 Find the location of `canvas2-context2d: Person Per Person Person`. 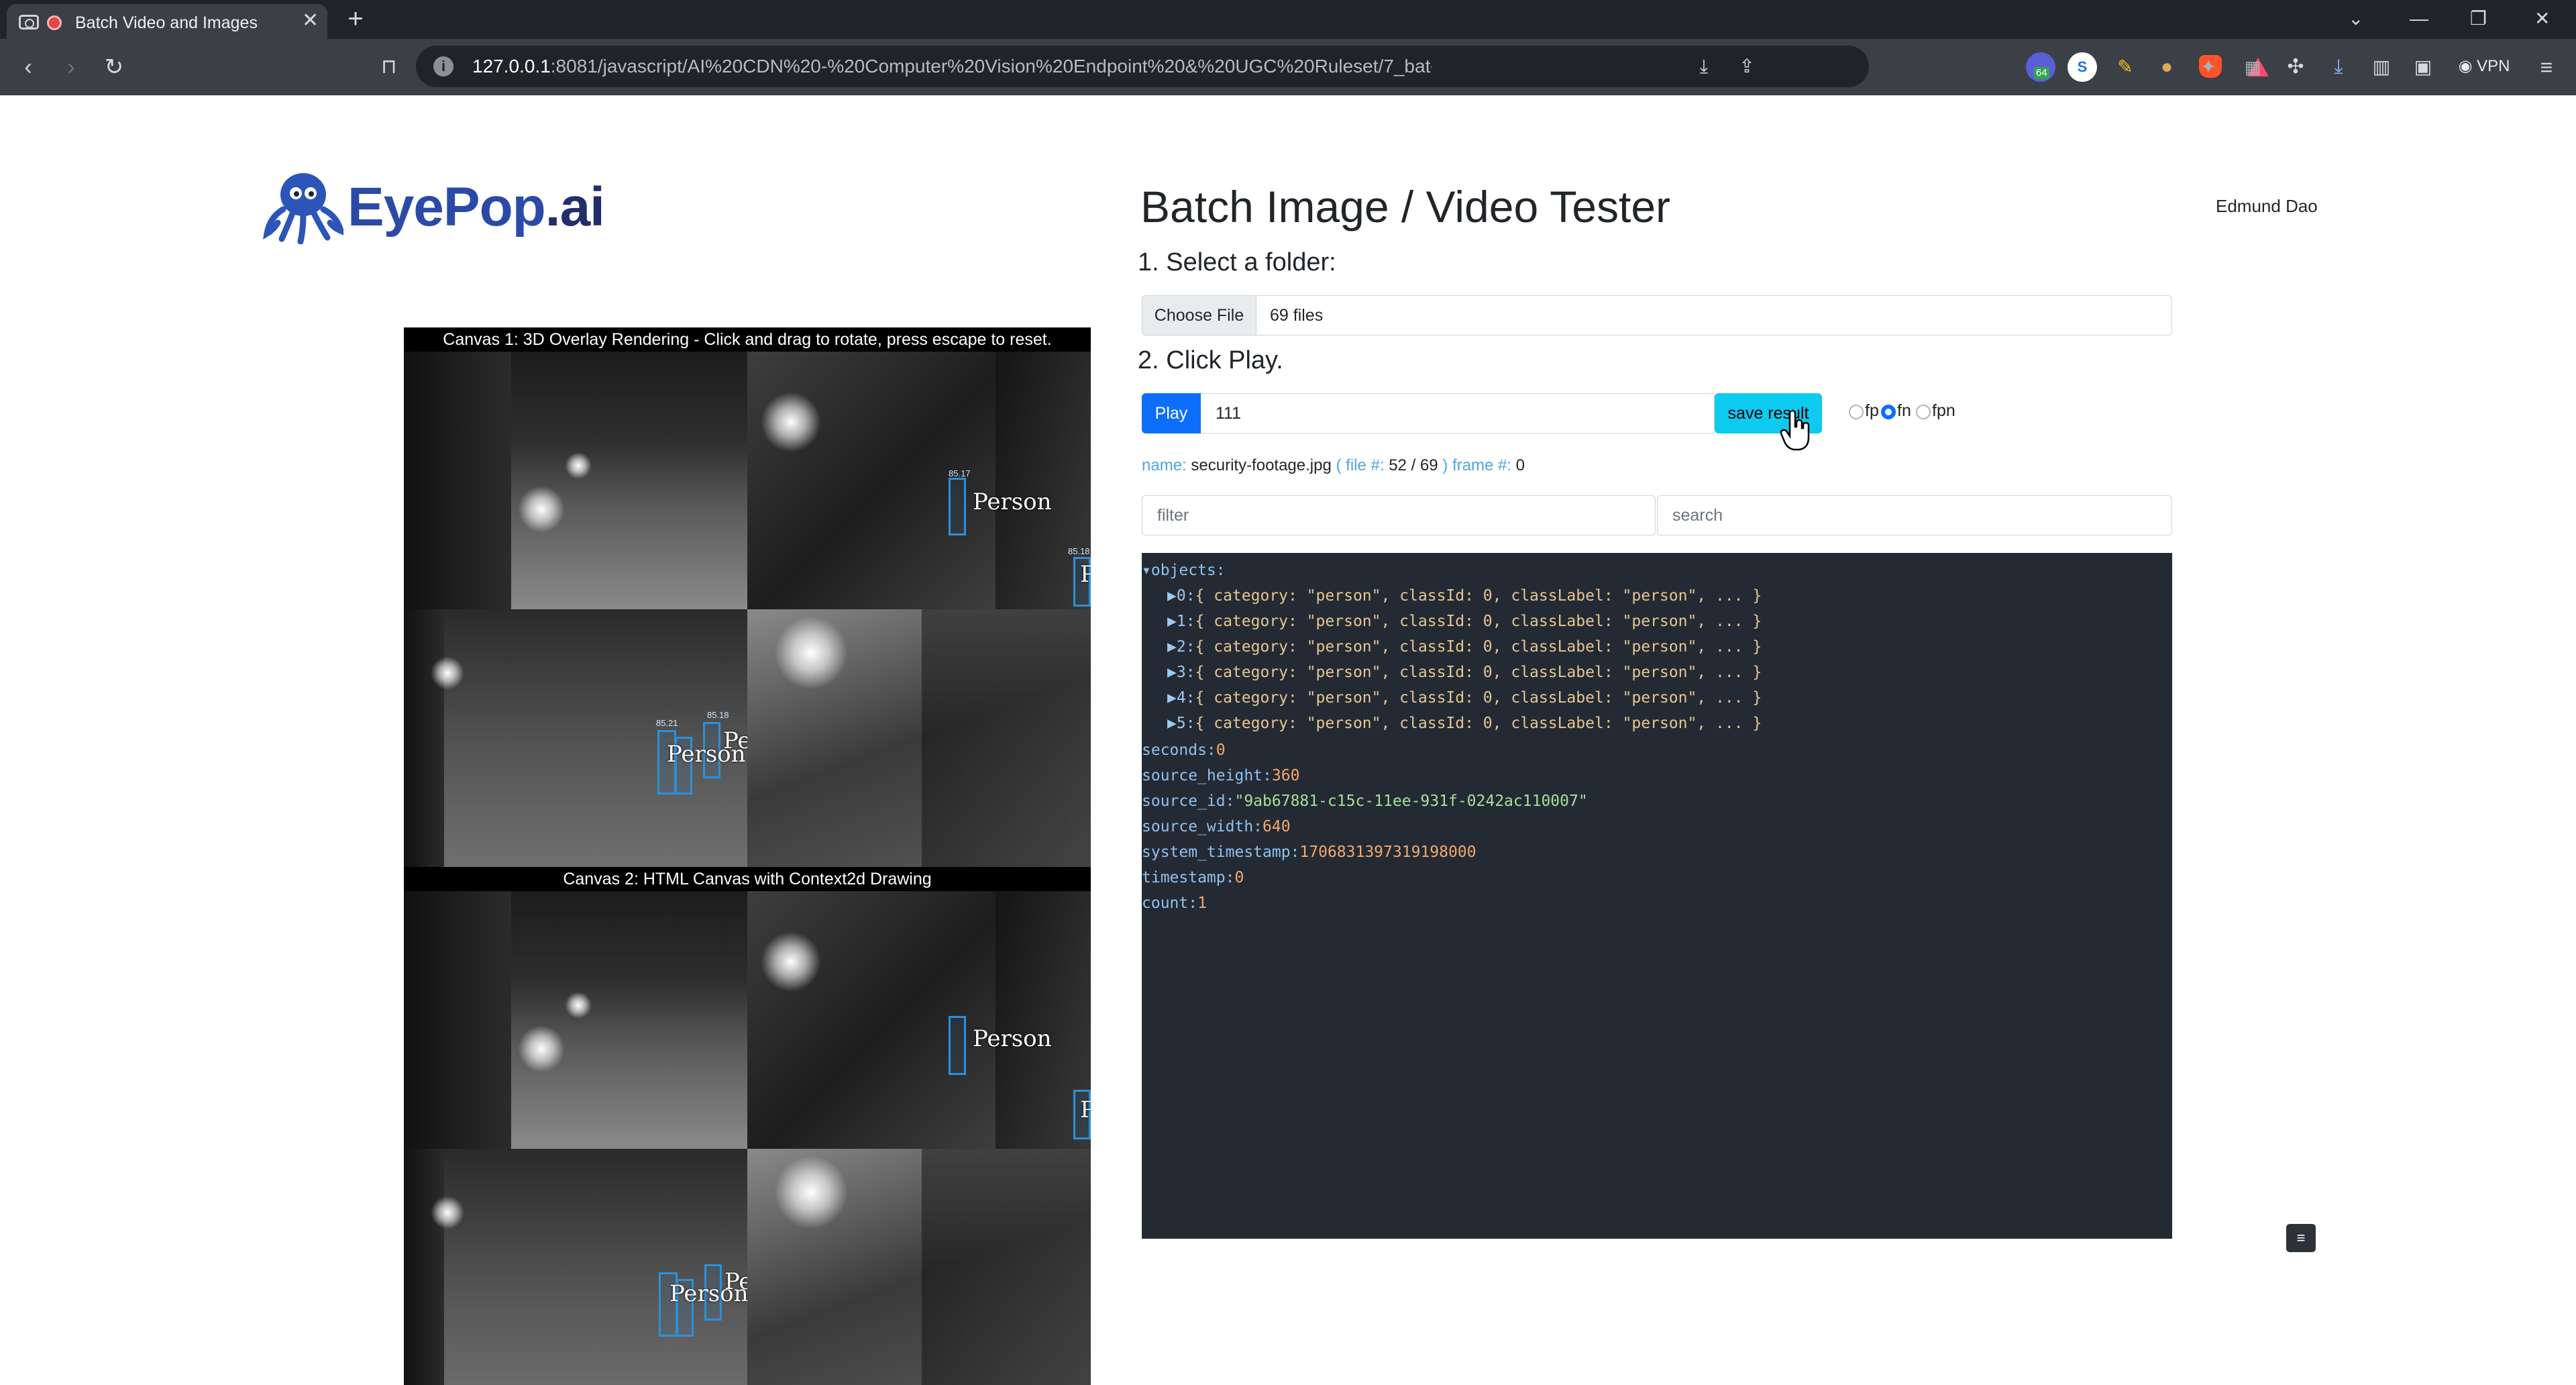

canvas2-context2d: Person Per Person Person is located at coordinates (747, 1138).